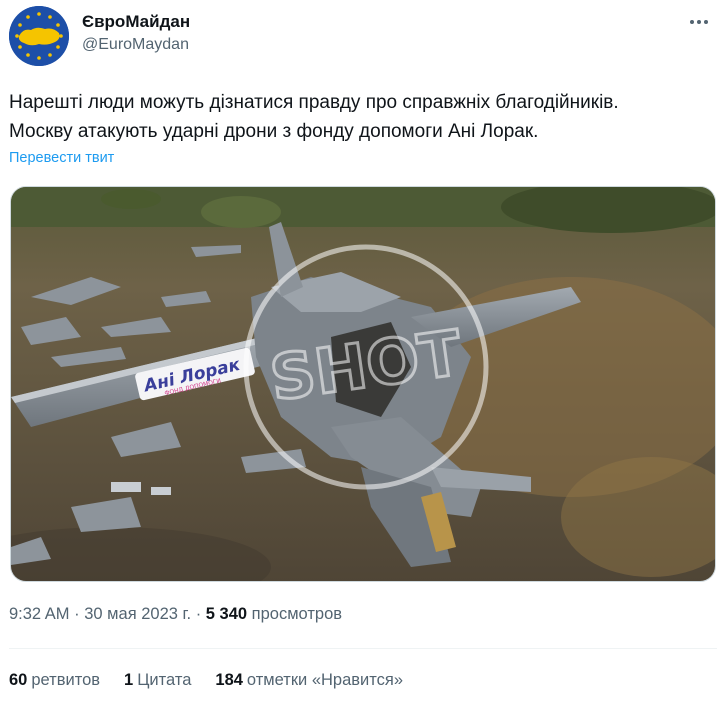  I want to click on divider, so click(363, 648).